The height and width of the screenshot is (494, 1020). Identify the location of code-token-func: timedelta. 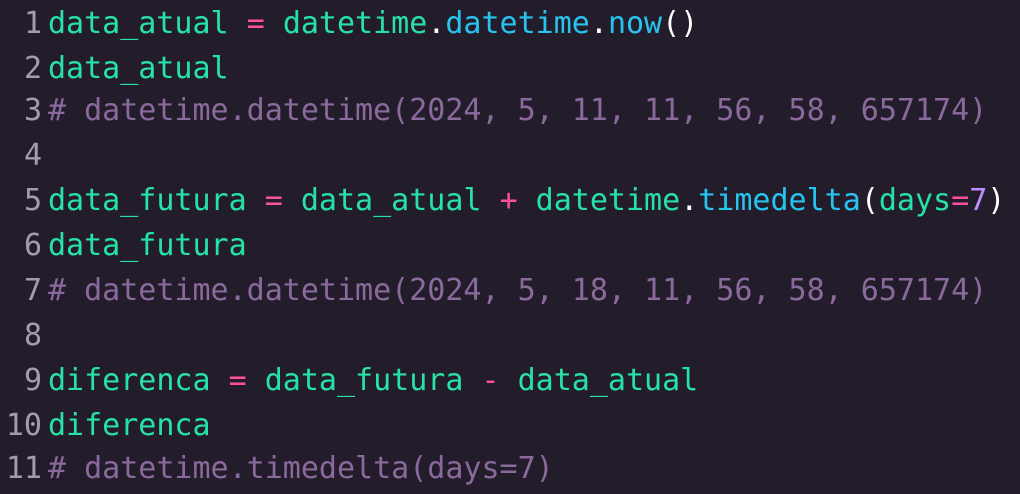
(779, 200).